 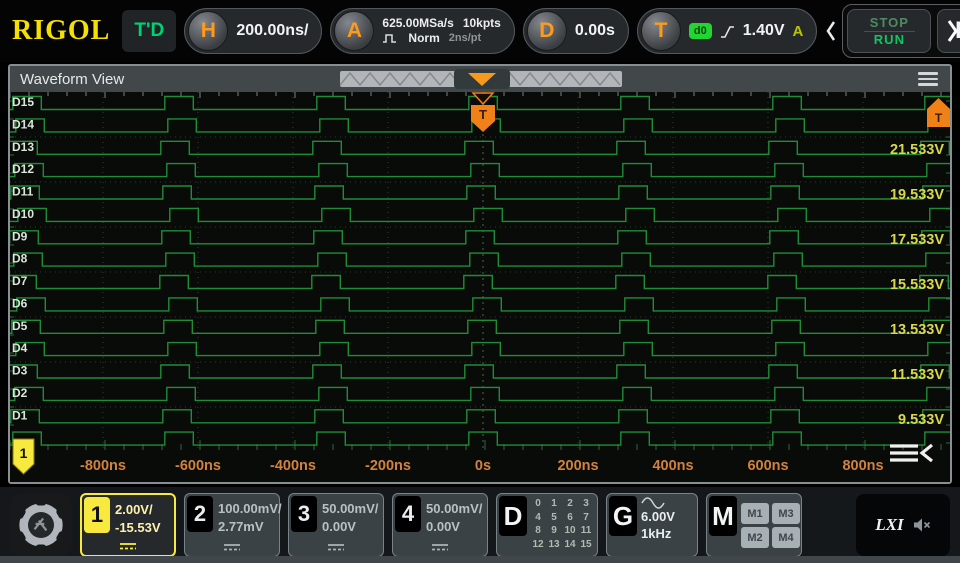 I want to click on math-box: M M1 M3 M2 M4, so click(x=754, y=525).